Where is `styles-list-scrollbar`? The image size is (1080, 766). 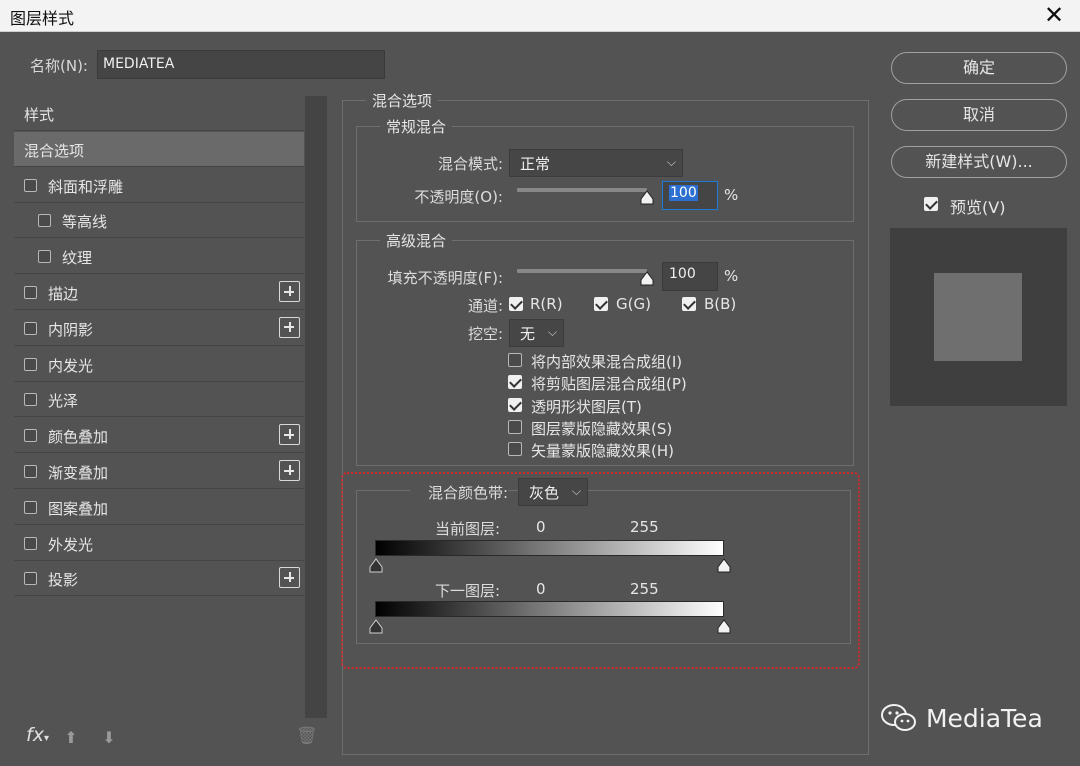 styles-list-scrollbar is located at coordinates (316, 407).